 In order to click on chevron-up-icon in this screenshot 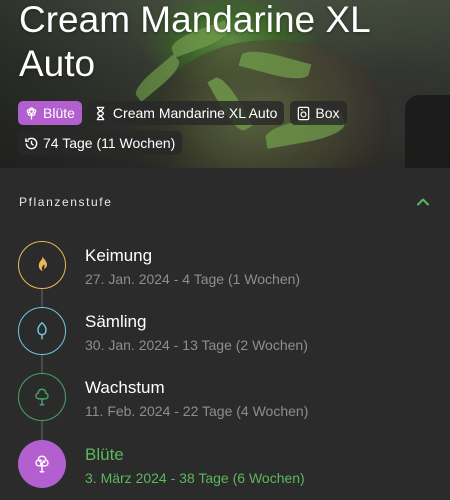, I will do `click(423, 202)`.